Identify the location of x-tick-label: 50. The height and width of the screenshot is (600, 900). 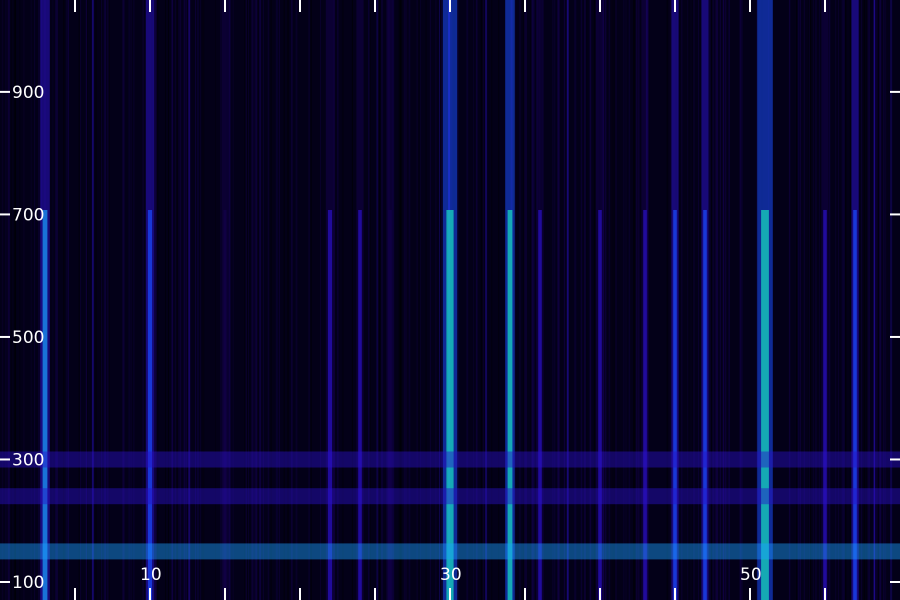
(751, 575).